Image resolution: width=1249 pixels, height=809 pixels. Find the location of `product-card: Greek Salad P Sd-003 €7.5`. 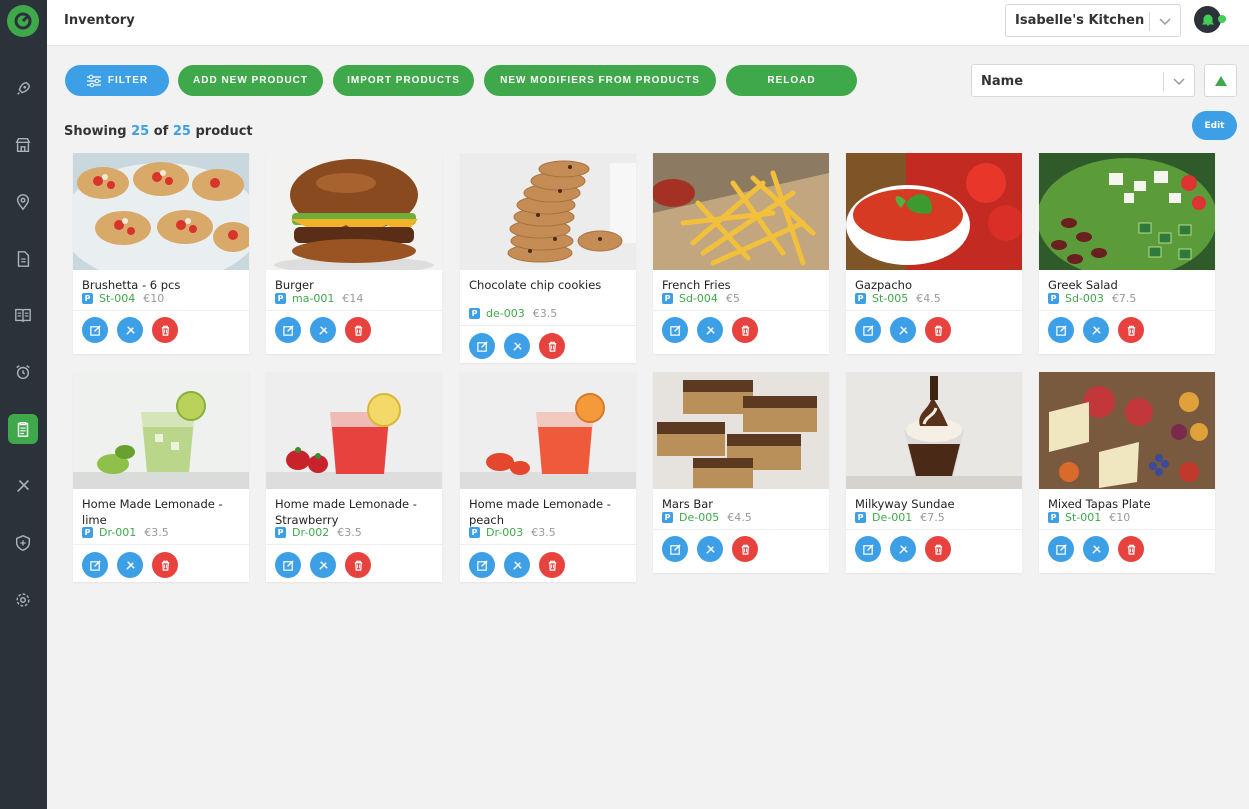

product-card: Greek Salad P Sd-003 €7.5 is located at coordinates (1127, 253).